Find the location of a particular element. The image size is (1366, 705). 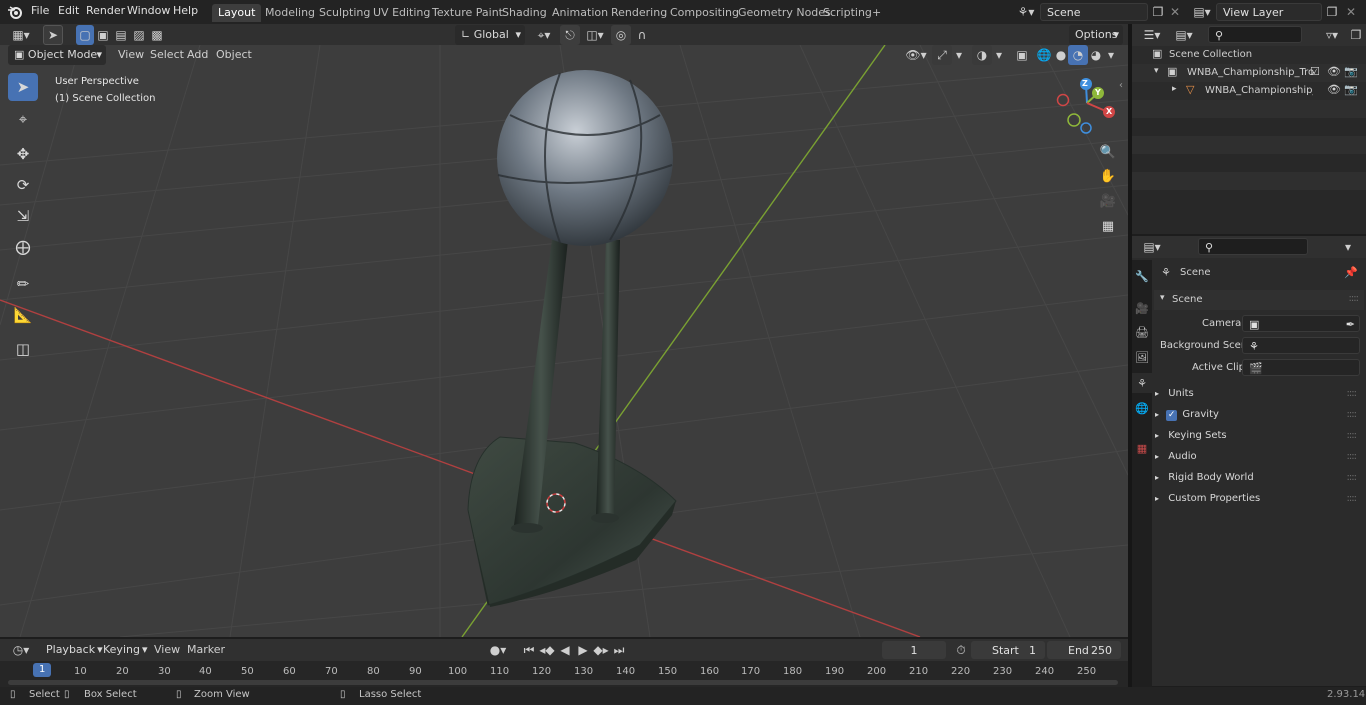

start-frame-field: Start 1 is located at coordinates (1008, 650).